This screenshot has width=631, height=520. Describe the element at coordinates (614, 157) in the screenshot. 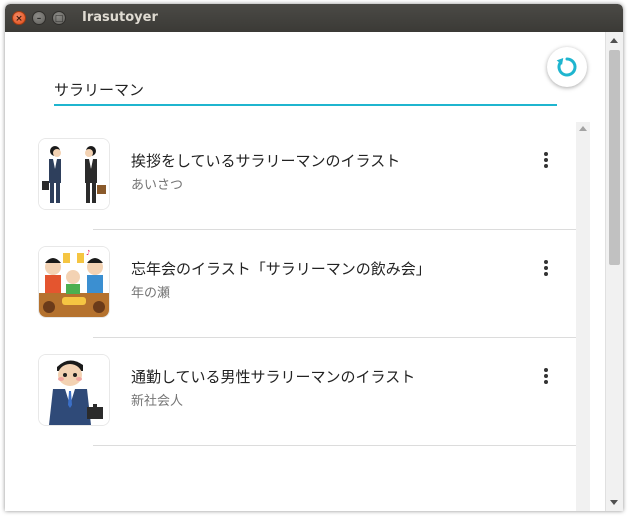

I see `scrollbar-thumb` at that location.